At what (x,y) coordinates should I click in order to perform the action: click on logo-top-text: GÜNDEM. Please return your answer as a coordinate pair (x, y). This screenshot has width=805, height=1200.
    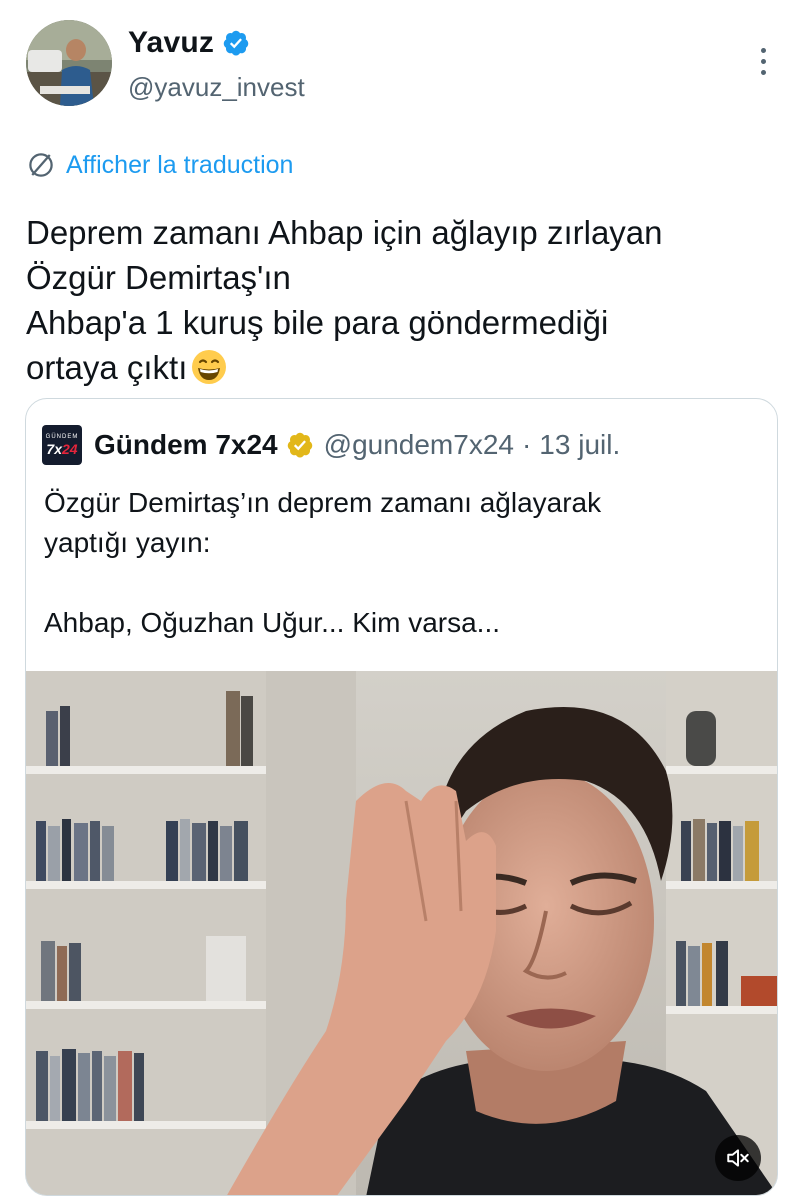
    Looking at the image, I should click on (62, 437).